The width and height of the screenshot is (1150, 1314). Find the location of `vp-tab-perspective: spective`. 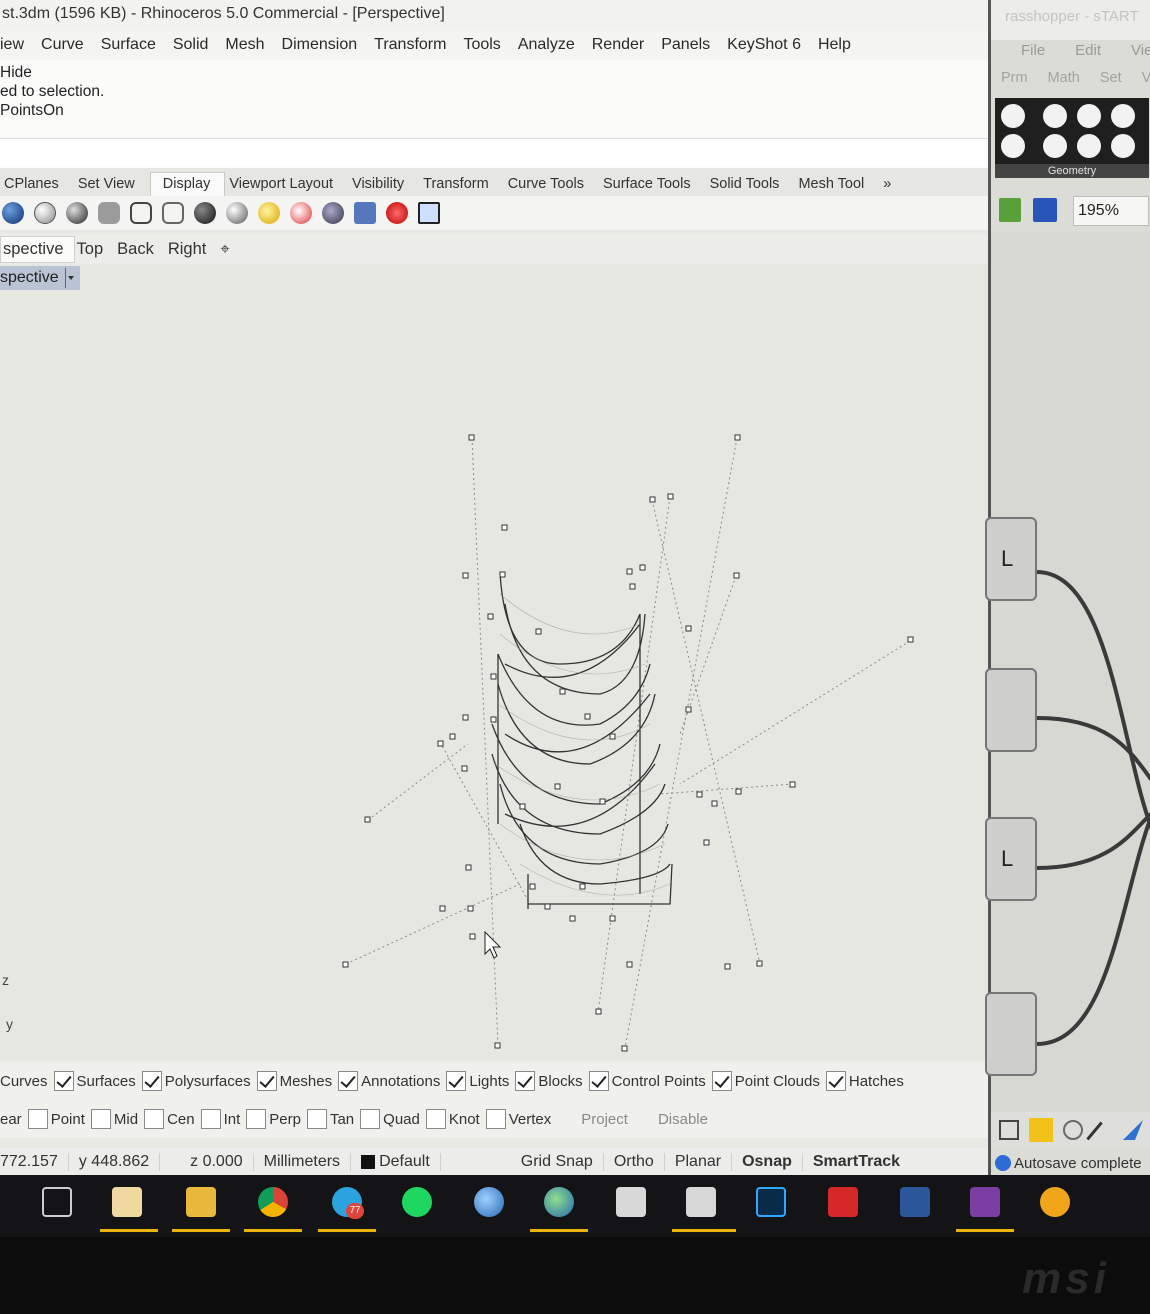

vp-tab-perspective: spective is located at coordinates (37, 249).